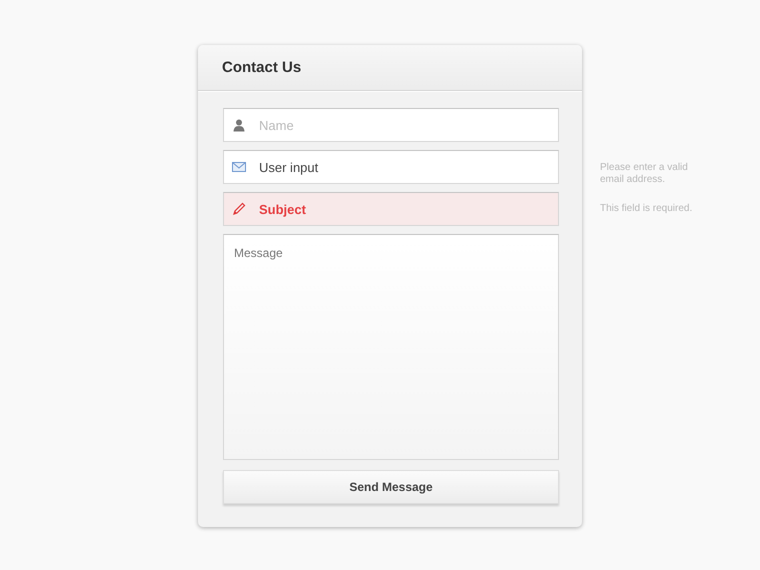 The width and height of the screenshot is (760, 570). I want to click on input-field: Name, so click(391, 125).